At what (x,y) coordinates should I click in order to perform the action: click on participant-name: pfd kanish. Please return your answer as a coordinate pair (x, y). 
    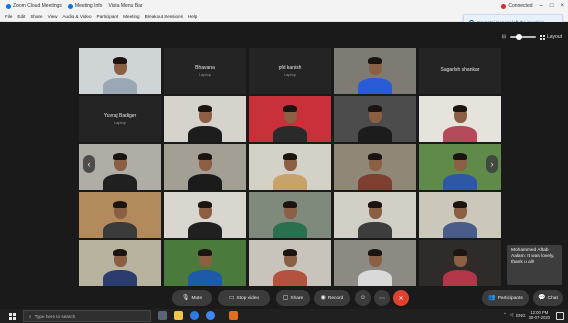
    Looking at the image, I should click on (290, 68).